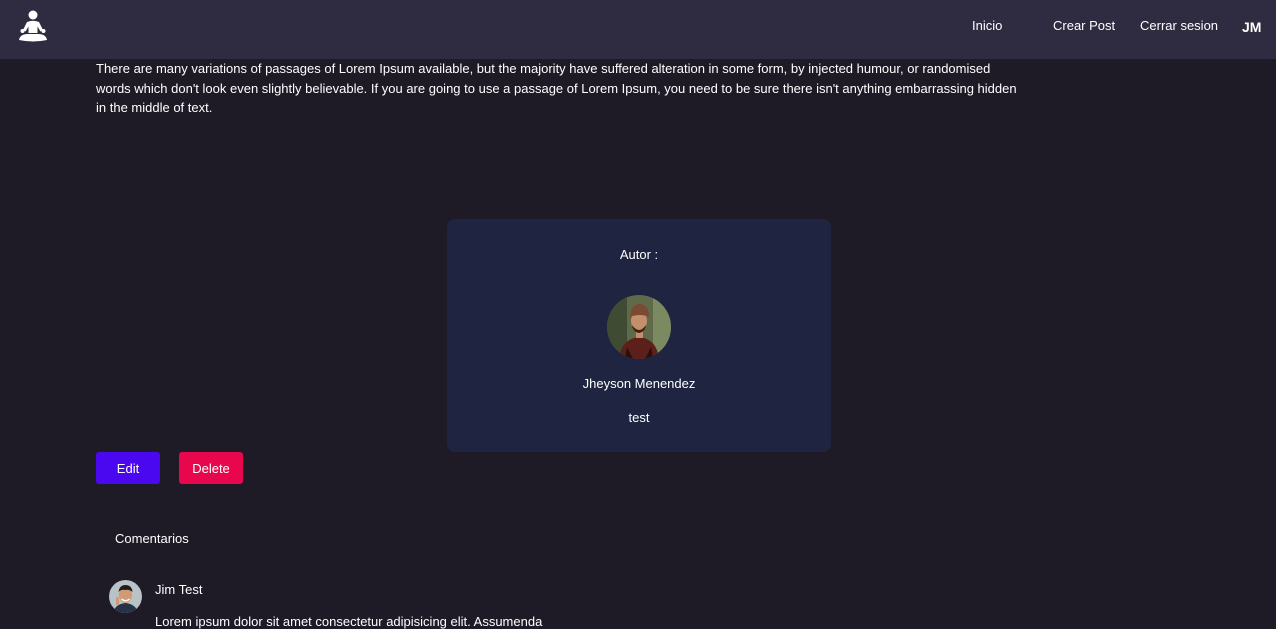  Describe the element at coordinates (639, 383) in the screenshot. I see `author-name: Jheyson Menendez` at that location.